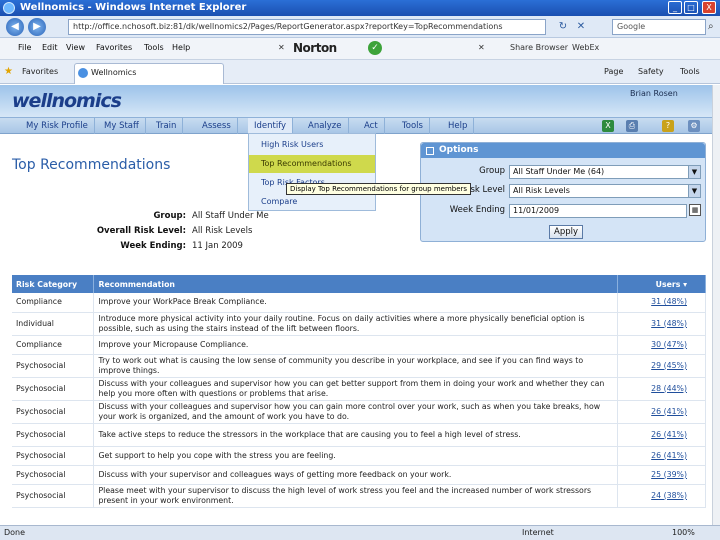 The height and width of the screenshot is (540, 720). Describe the element at coordinates (559, 171) in the screenshot. I see `group-select-value: All Staff Under Me (64)` at that location.